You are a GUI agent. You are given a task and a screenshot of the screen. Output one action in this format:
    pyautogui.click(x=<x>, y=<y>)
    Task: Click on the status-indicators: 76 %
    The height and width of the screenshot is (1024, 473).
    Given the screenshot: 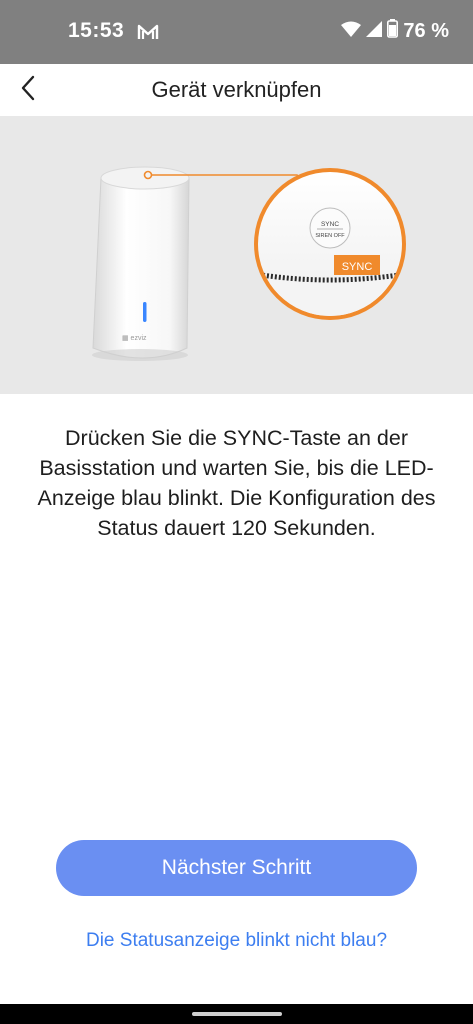 What is the action you would take?
    pyautogui.click(x=395, y=31)
    